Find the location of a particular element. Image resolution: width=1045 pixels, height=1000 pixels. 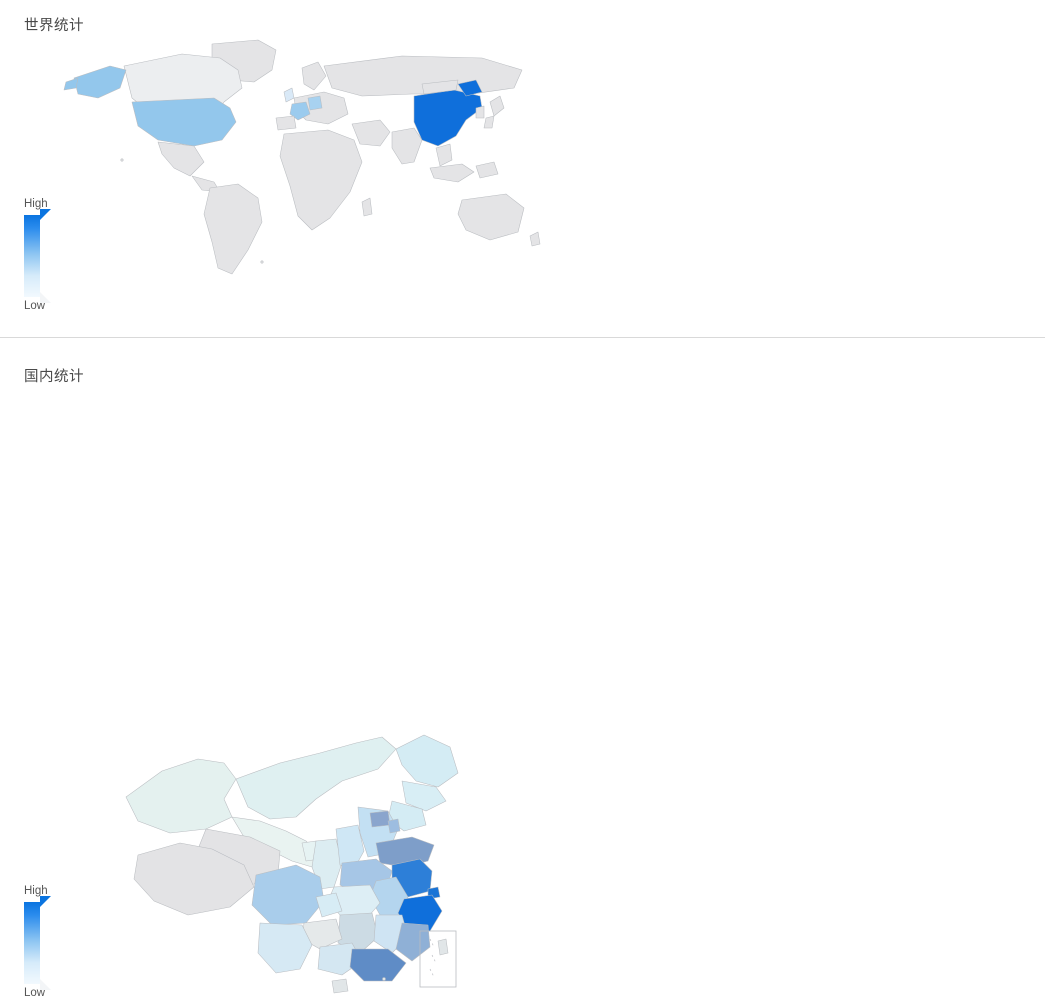

china-map-legend: High Low is located at coordinates (49, 942).